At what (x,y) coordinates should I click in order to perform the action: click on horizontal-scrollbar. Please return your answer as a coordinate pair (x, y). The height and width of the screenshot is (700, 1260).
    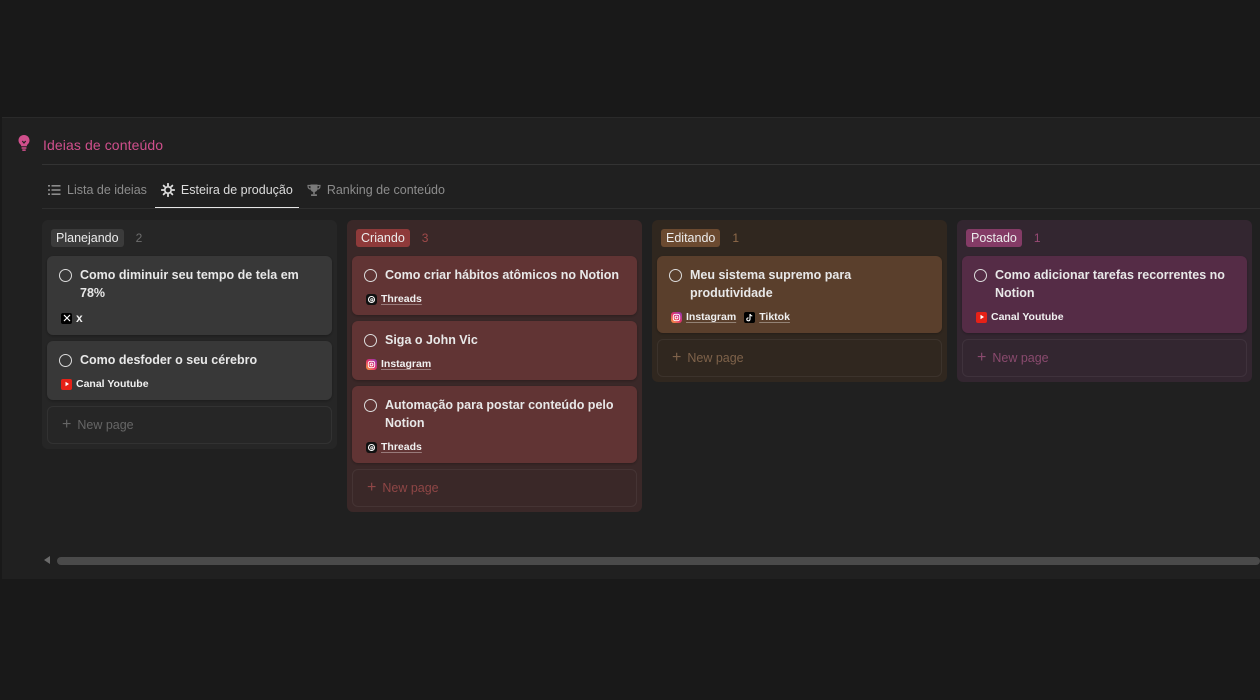
    Looking at the image, I should click on (658, 561).